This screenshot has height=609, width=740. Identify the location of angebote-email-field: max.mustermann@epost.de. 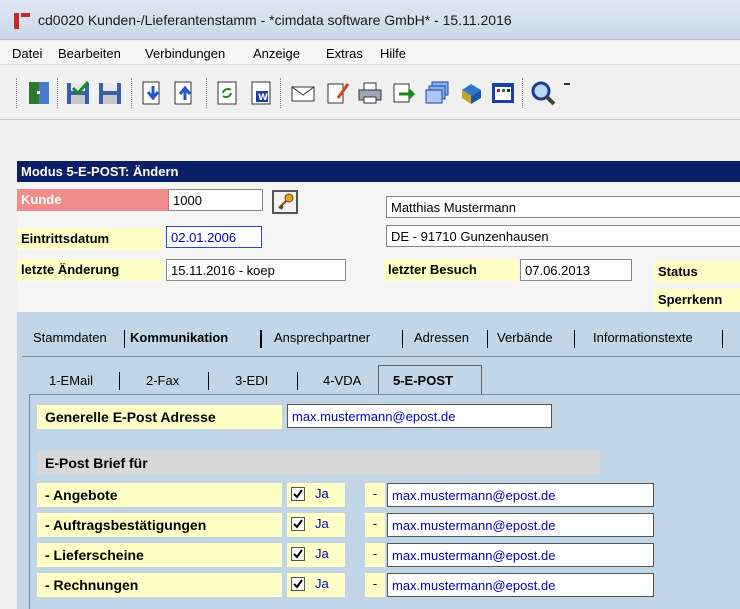
(520, 495).